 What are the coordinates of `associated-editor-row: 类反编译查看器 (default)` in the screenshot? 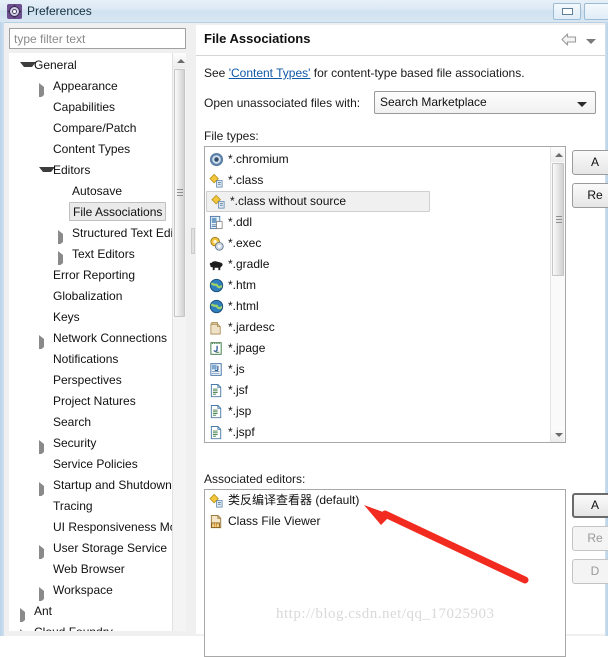 It's located at (385, 500).